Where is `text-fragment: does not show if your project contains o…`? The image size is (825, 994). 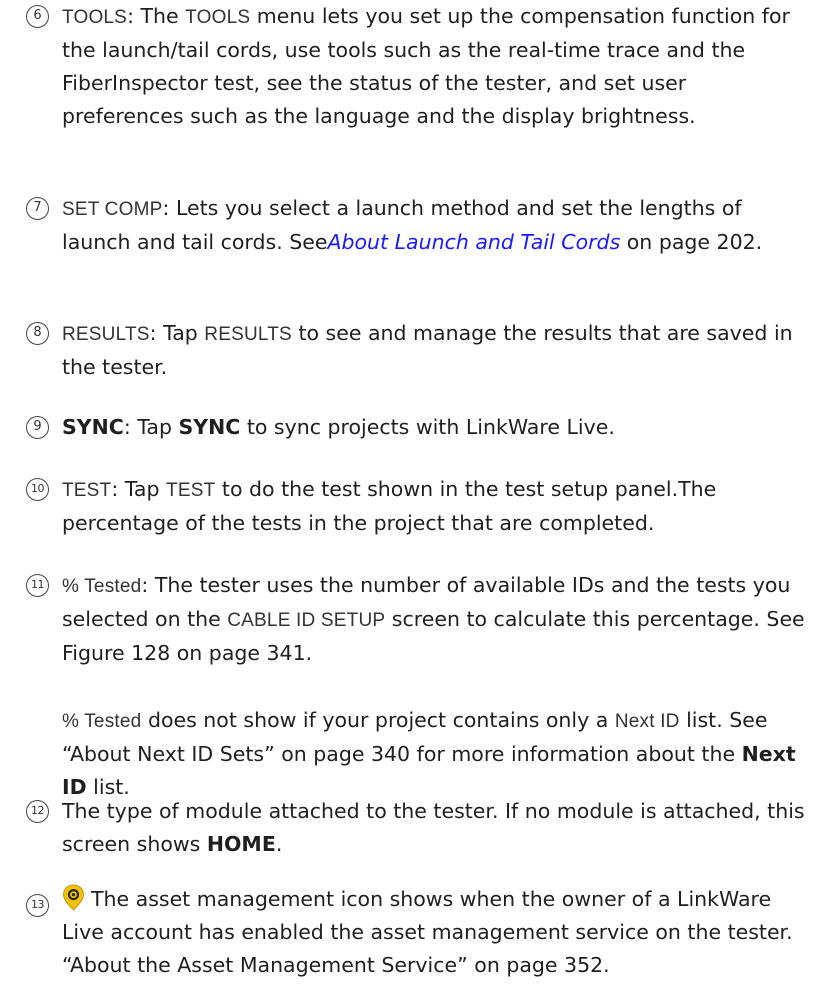 text-fragment: does not show if your project contains o… is located at coordinates (378, 720).